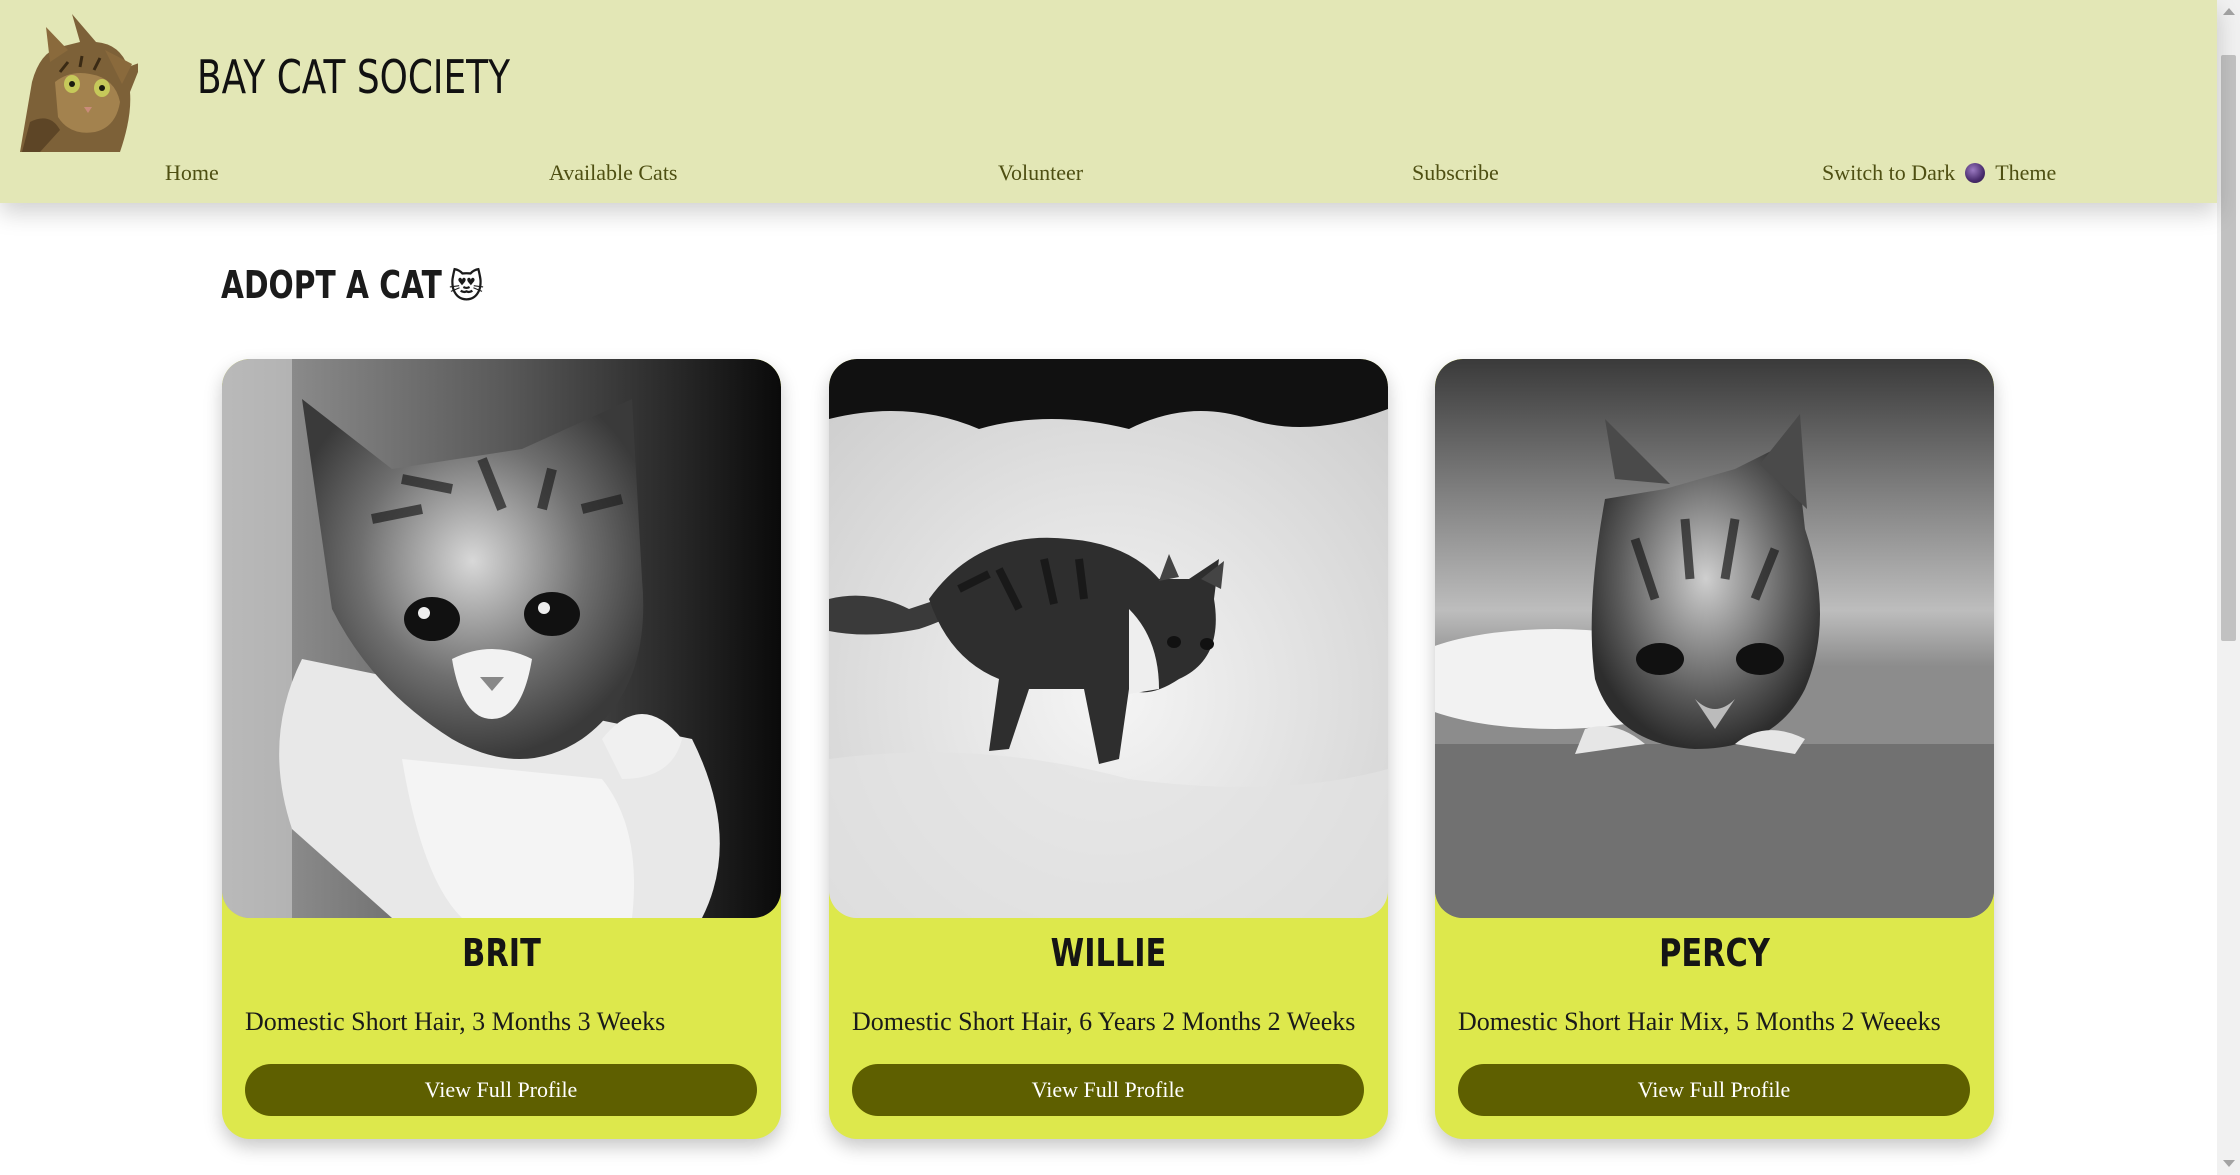 The image size is (2240, 1175). Describe the element at coordinates (2026, 172) in the screenshot. I see `theme-switch-label-suffix: Theme` at that location.